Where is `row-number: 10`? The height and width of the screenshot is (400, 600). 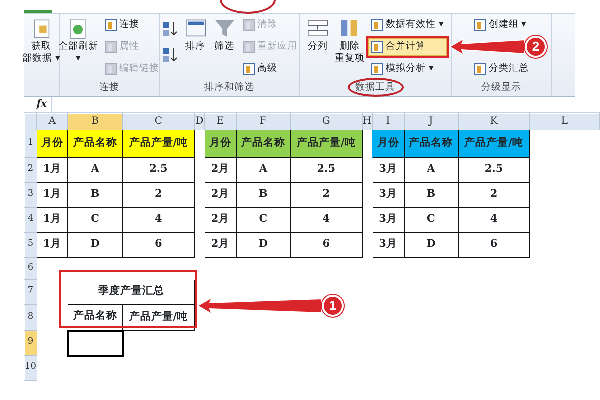
row-number: 10 is located at coordinates (30, 368).